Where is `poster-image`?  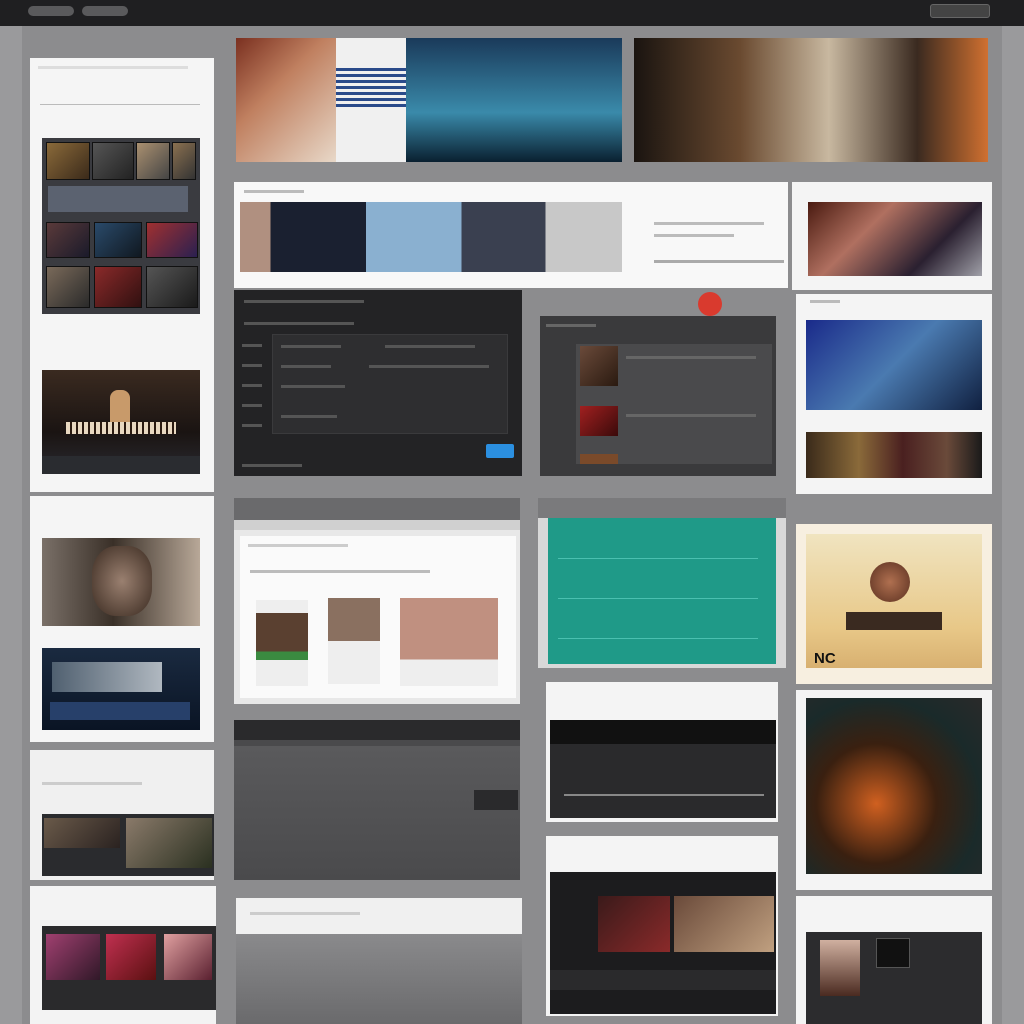
poster-image is located at coordinates (894, 786).